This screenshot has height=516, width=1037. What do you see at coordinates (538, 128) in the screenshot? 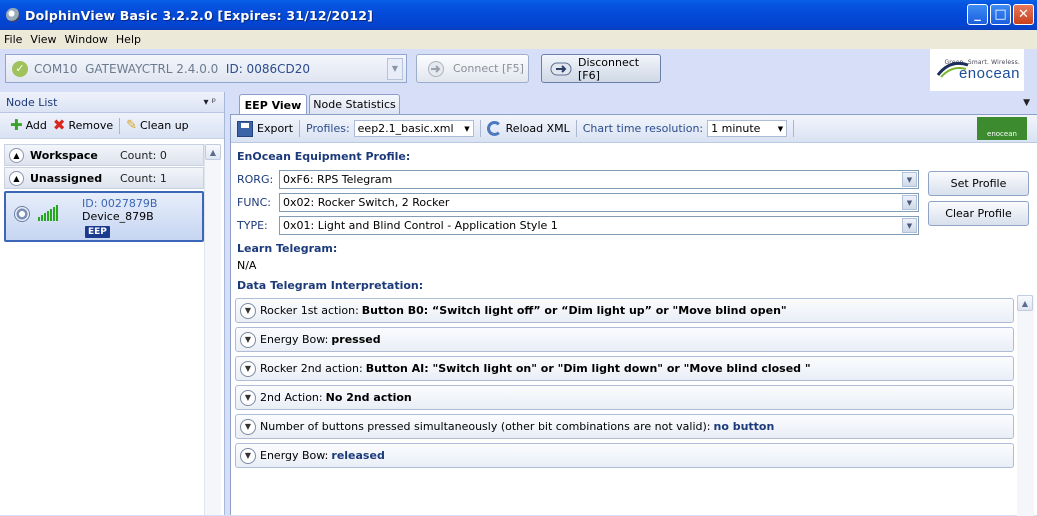
I see `reload-xml-button: Reload XML` at bounding box center [538, 128].